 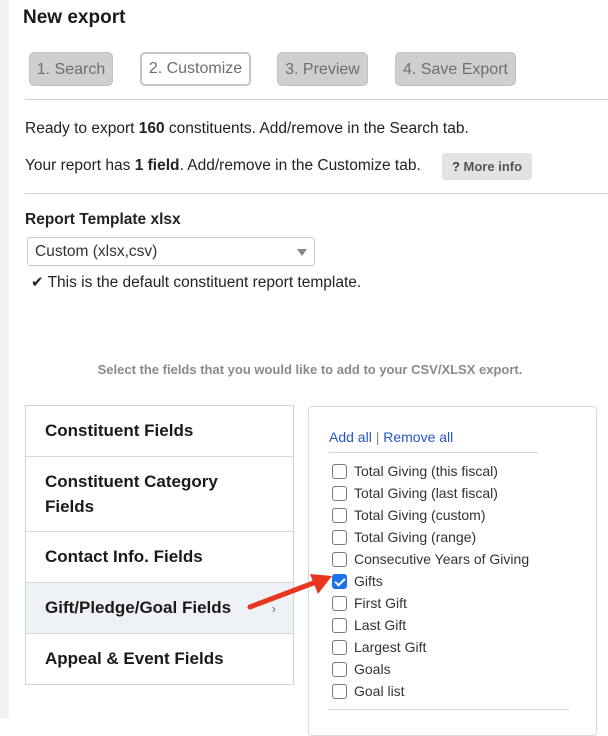 I want to click on field-option: Largest Gift, so click(x=379, y=647).